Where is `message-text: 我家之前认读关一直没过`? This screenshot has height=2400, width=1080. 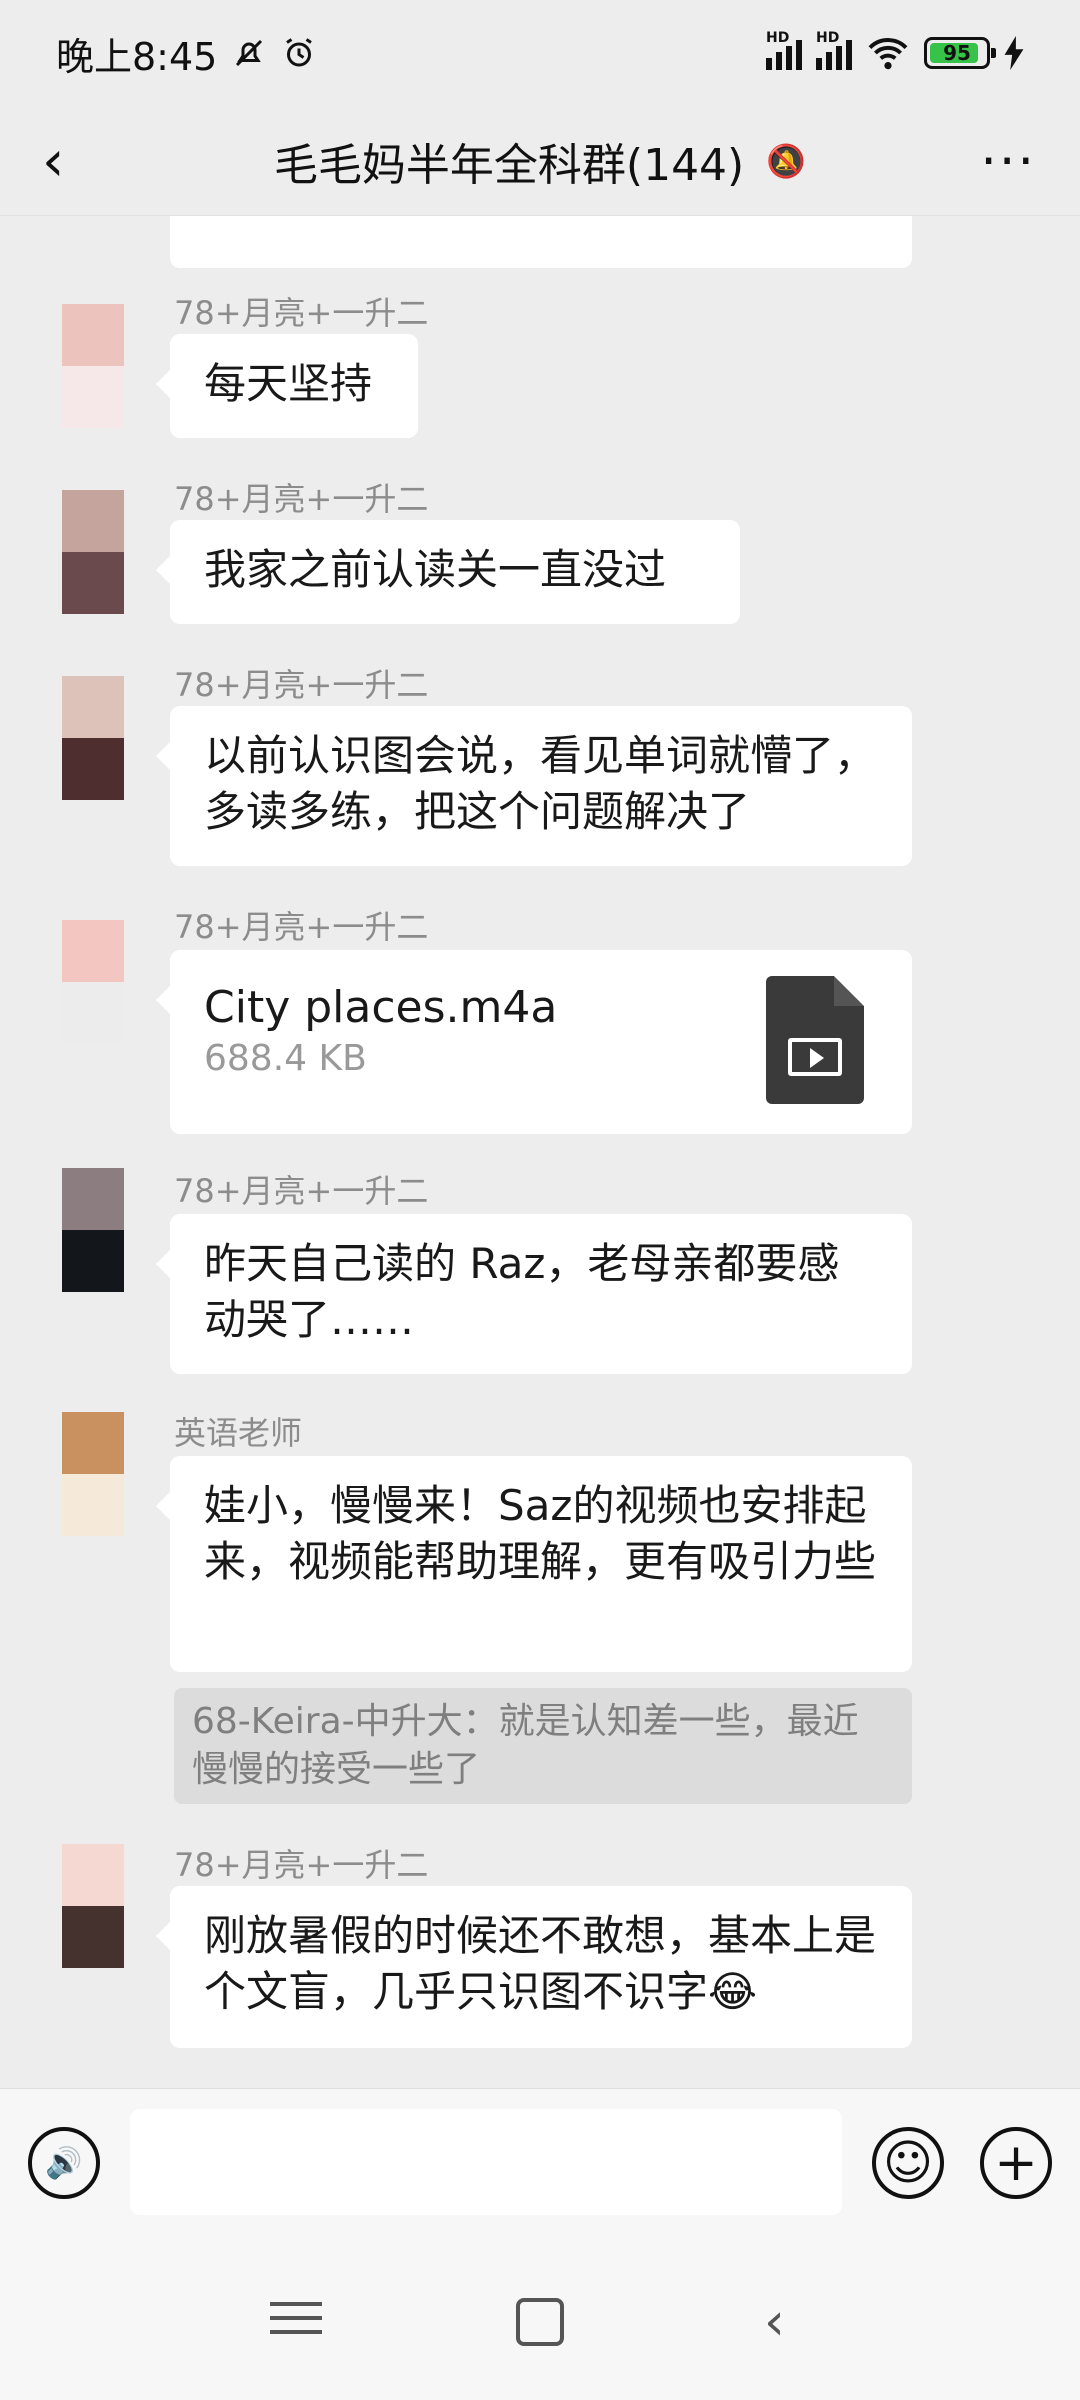 message-text: 我家之前认读关一直没过 is located at coordinates (435, 569).